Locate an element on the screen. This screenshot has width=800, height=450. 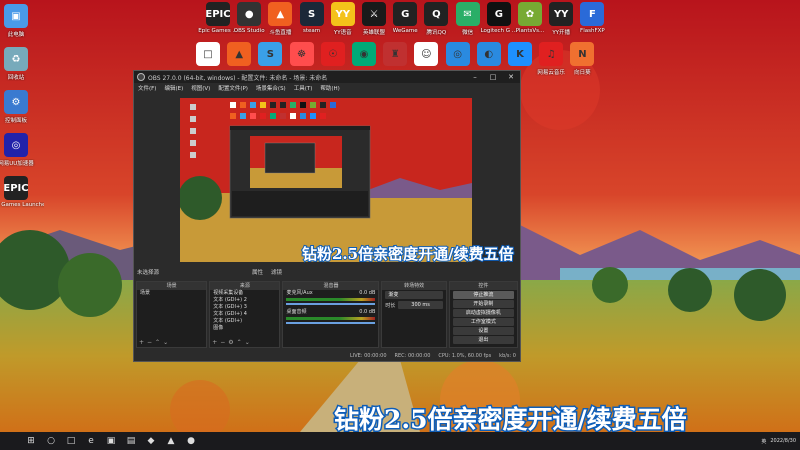
menu-file: 文件(F) is located at coordinates (147, 88).